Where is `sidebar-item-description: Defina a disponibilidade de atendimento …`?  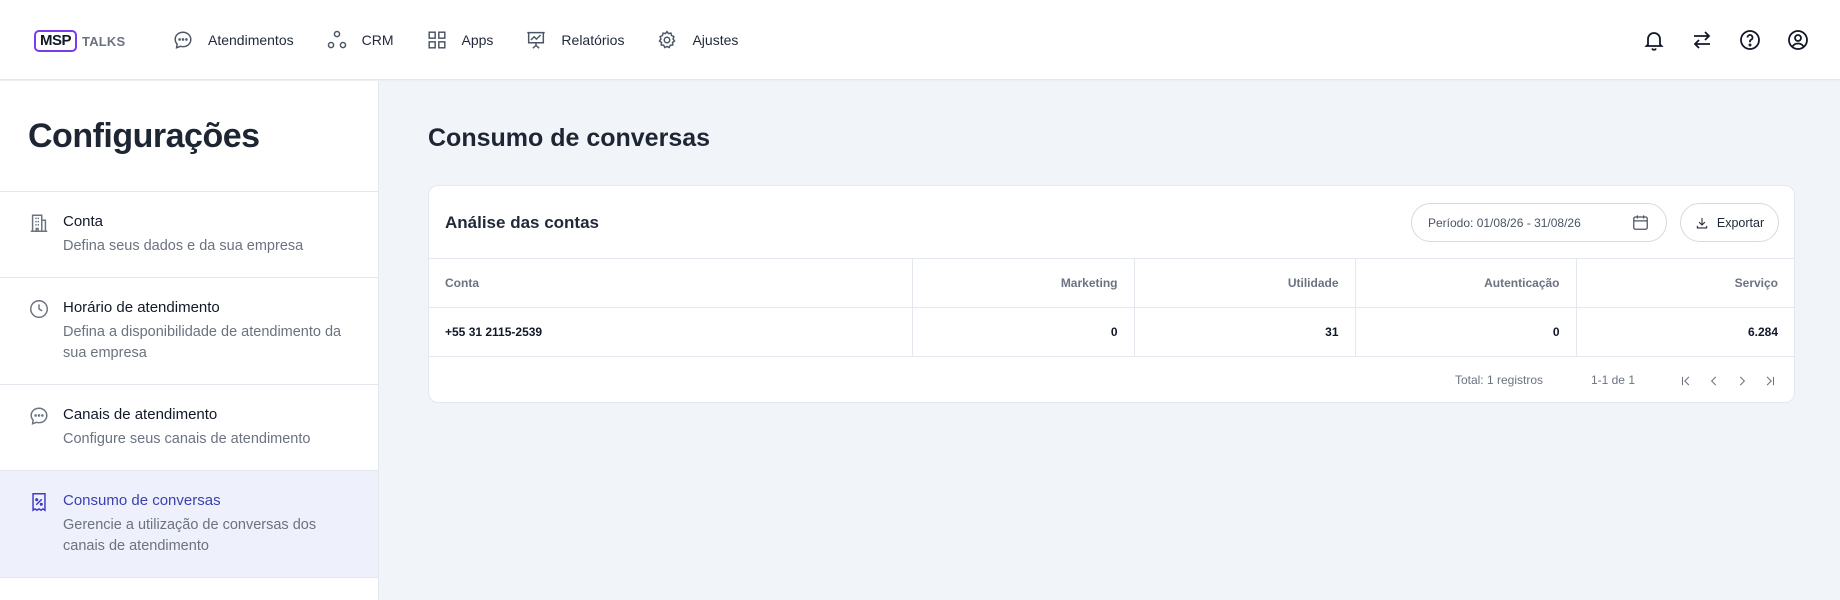
sidebar-item-description: Defina a disponibilidade de atendimento … is located at coordinates (202, 342).